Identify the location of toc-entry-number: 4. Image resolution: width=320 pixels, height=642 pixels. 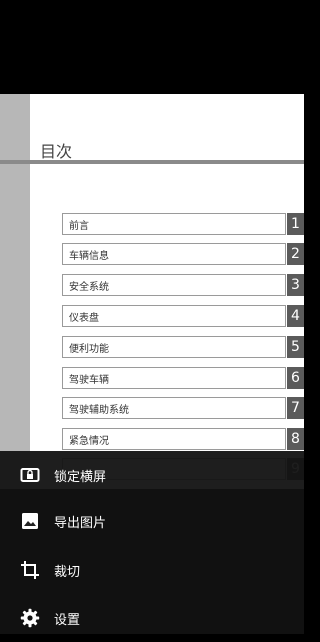
(295, 316).